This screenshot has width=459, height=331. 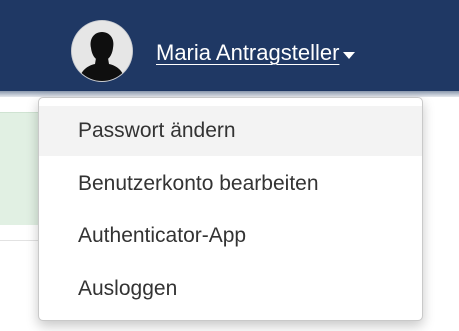 I want to click on menu-item-authenticator-app: Authenticator-App, so click(x=230, y=236).